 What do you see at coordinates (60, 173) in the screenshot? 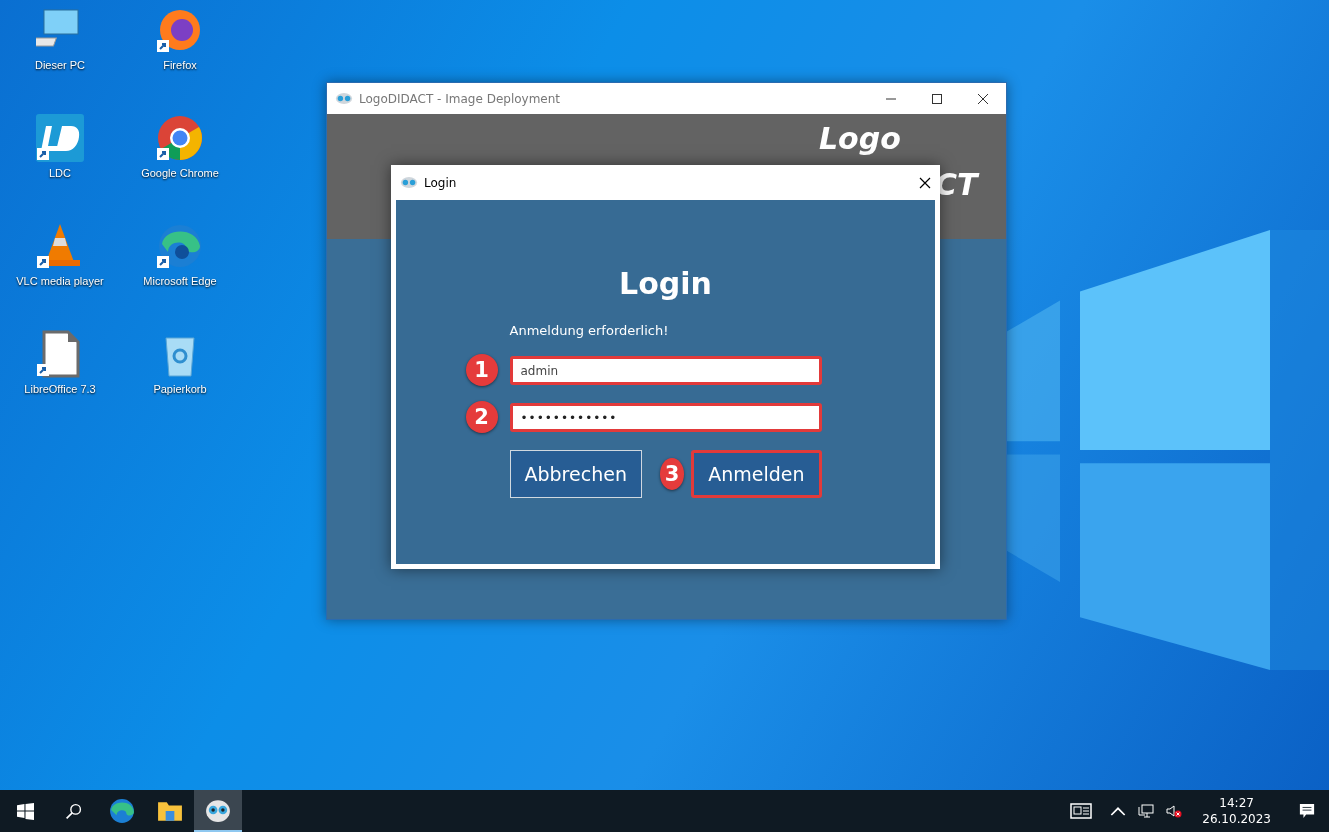
I see `desktop-icon-label: LDC` at bounding box center [60, 173].